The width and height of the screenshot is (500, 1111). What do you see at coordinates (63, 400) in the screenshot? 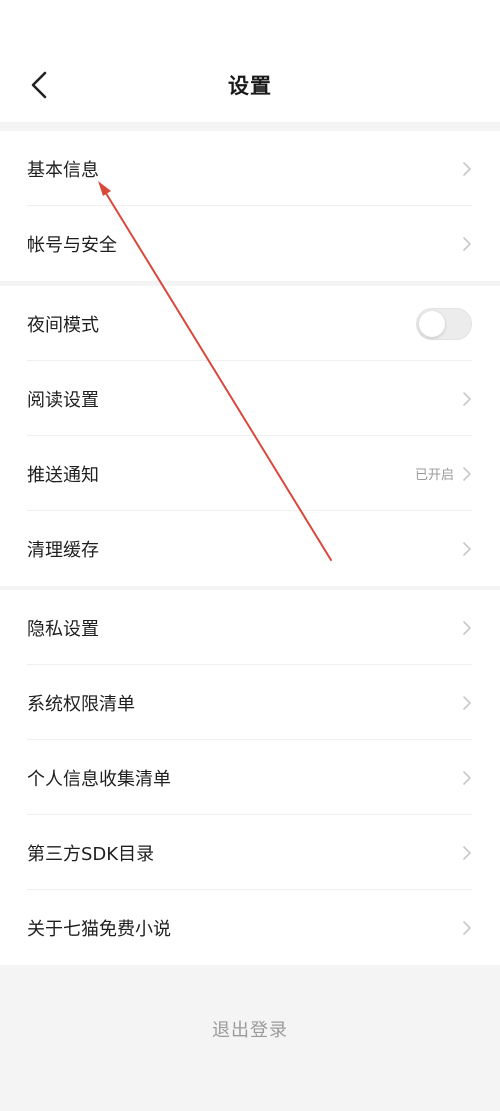
I see `settings-item-label: 阅读设置` at bounding box center [63, 400].